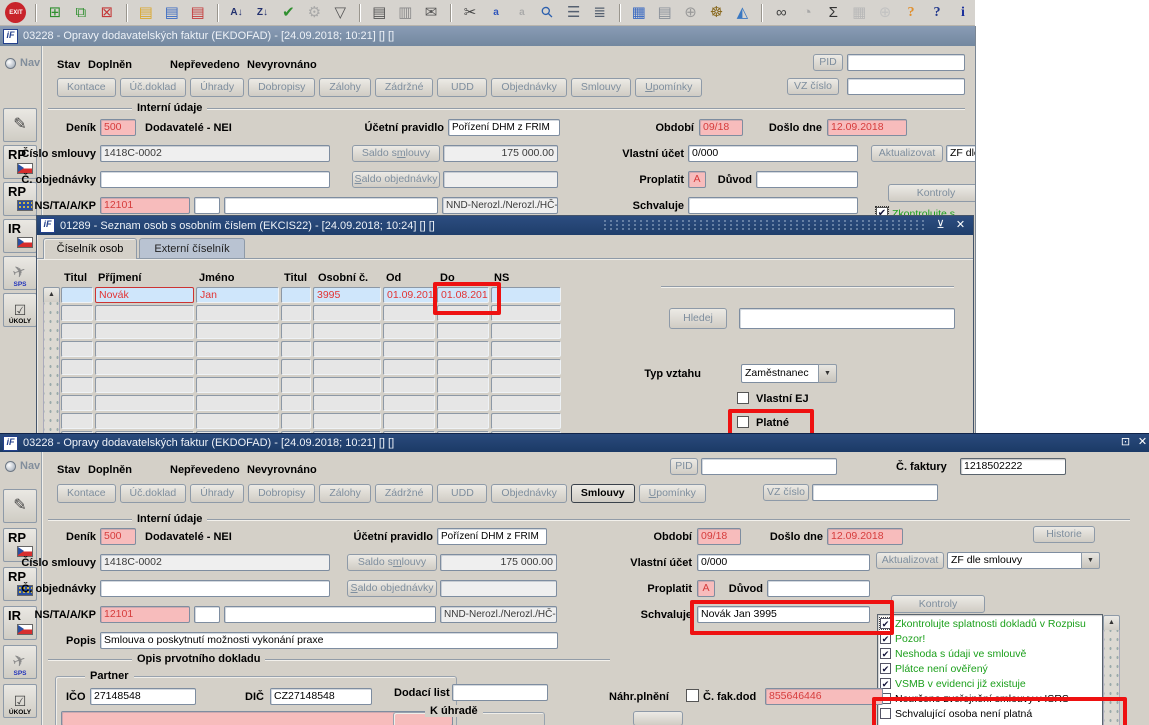 The height and width of the screenshot is (725, 1149). I want to click on tab-externi-ciselnik: Externí číselník, so click(192, 248).